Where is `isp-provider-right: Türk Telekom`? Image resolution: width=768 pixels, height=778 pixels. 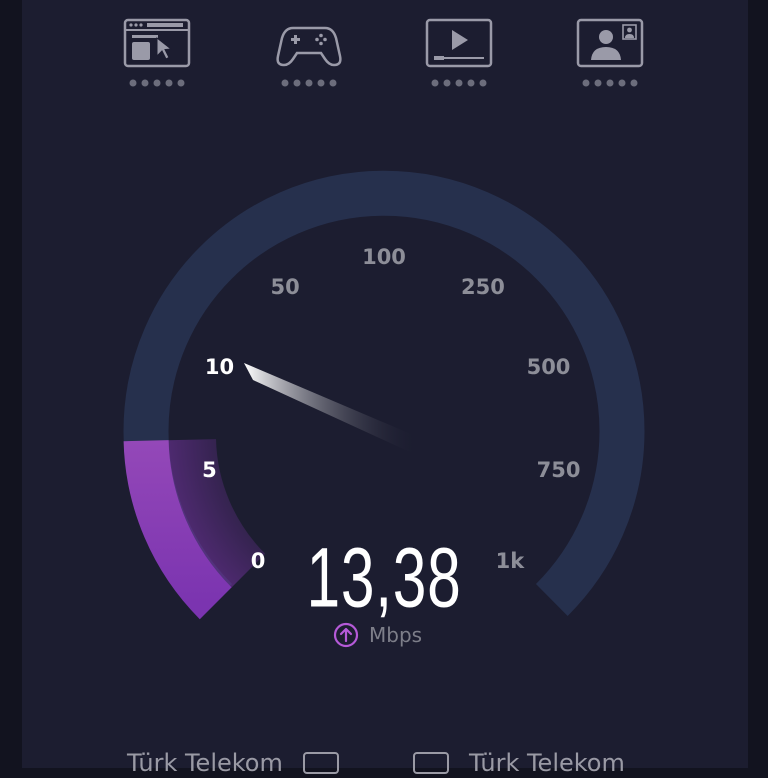 isp-provider-right: Türk Telekom is located at coordinates (519, 763).